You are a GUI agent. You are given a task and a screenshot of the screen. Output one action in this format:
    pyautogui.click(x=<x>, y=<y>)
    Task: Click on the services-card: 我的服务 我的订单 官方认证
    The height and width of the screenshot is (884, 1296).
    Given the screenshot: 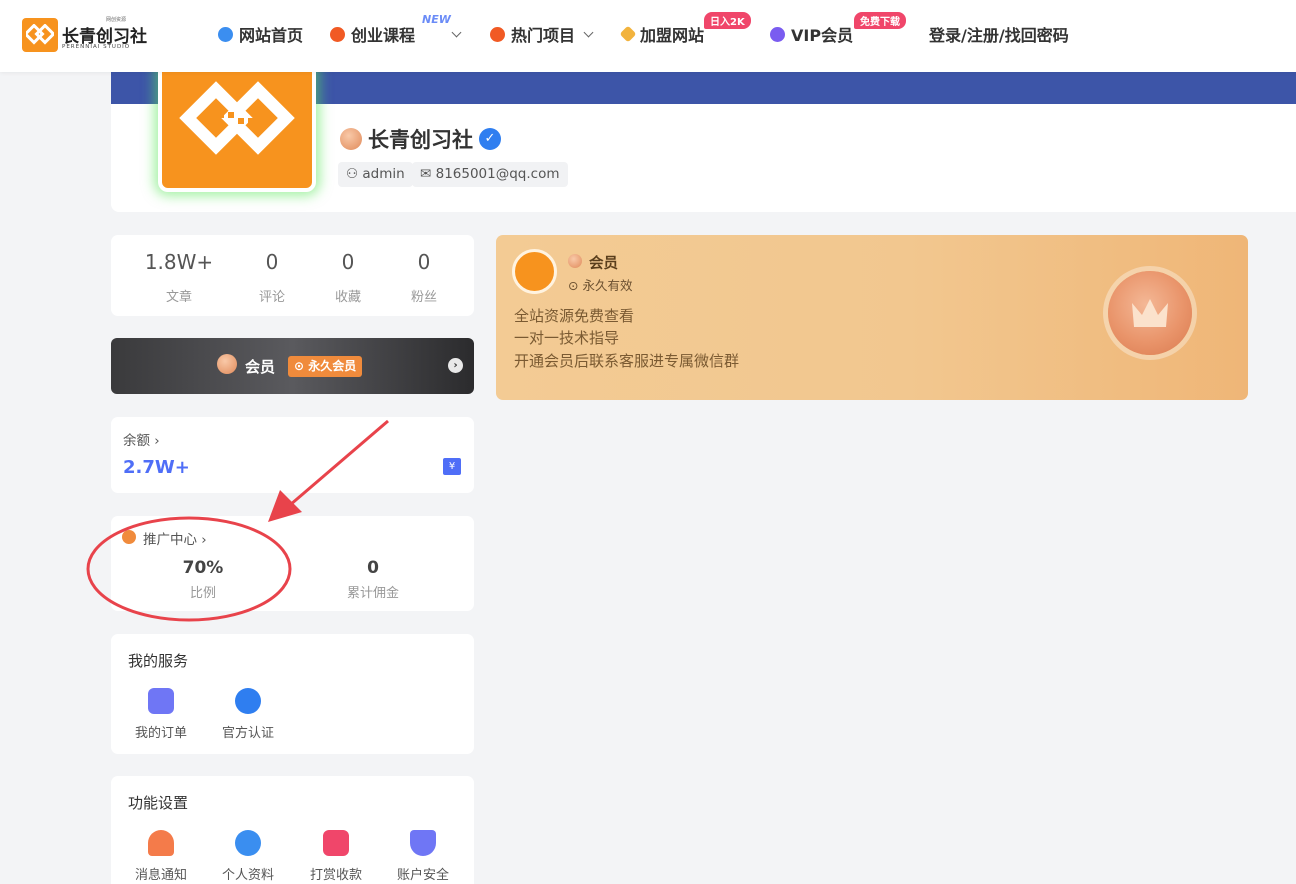 What is the action you would take?
    pyautogui.click(x=292, y=694)
    